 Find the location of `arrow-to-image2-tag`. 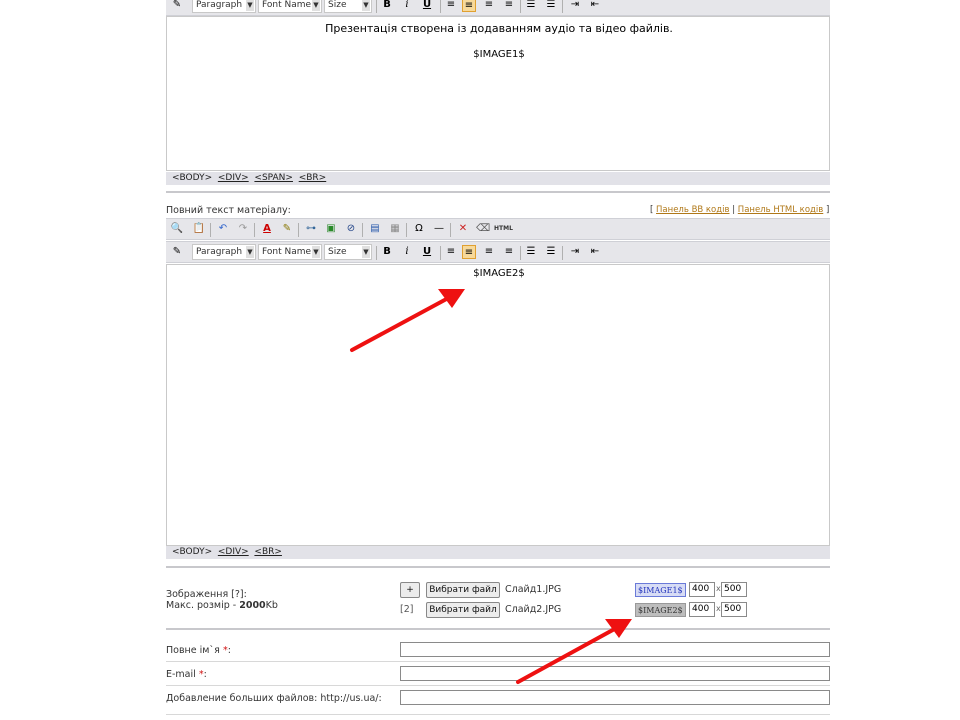

arrow-to-image2-tag is located at coordinates (574, 651).